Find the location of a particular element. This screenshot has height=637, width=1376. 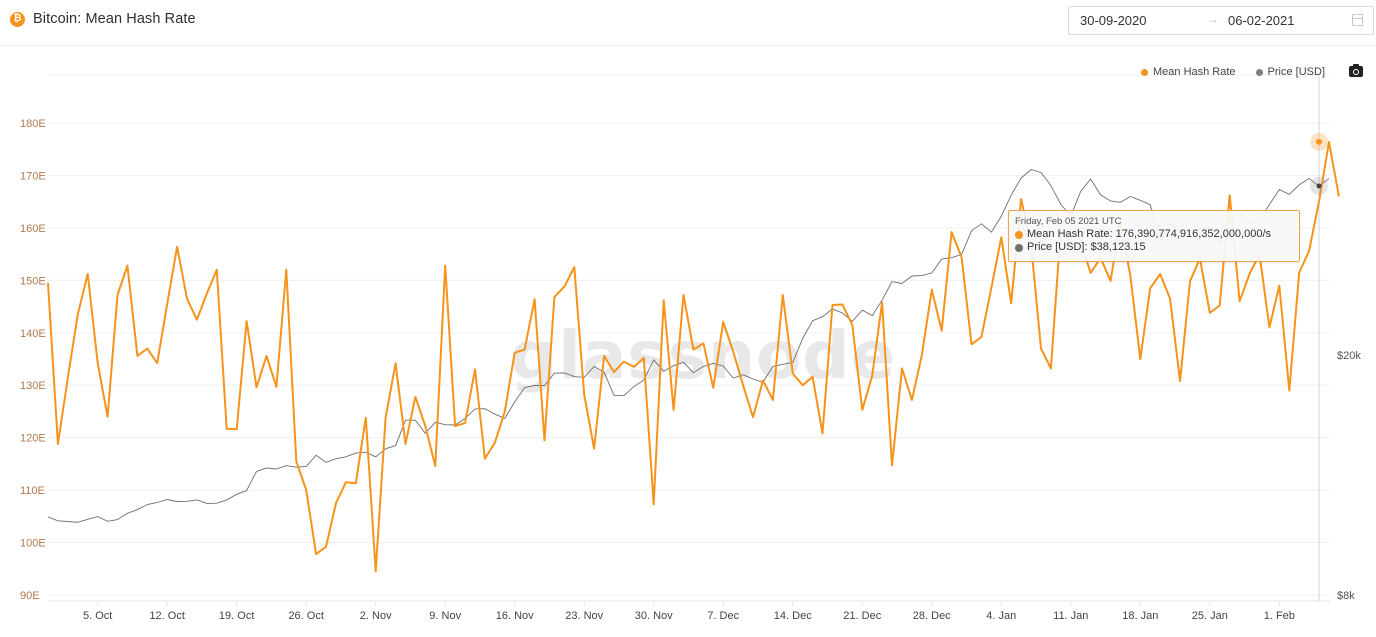

x-tick-label: 14. Dec is located at coordinates (793, 616).